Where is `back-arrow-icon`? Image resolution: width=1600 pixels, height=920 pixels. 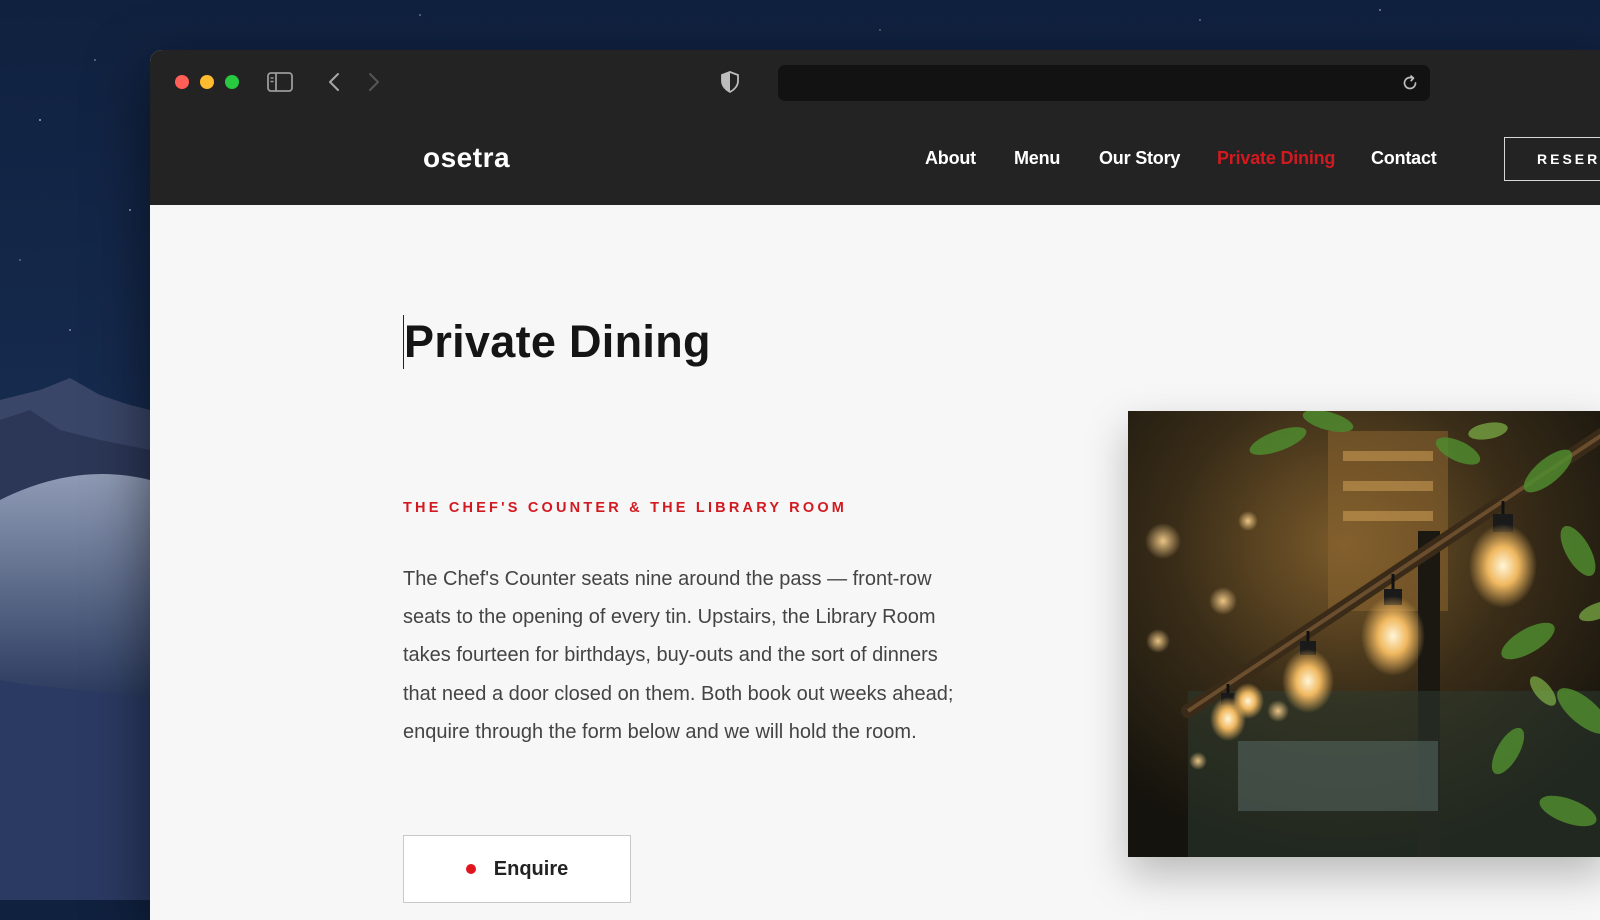 back-arrow-icon is located at coordinates (334, 82).